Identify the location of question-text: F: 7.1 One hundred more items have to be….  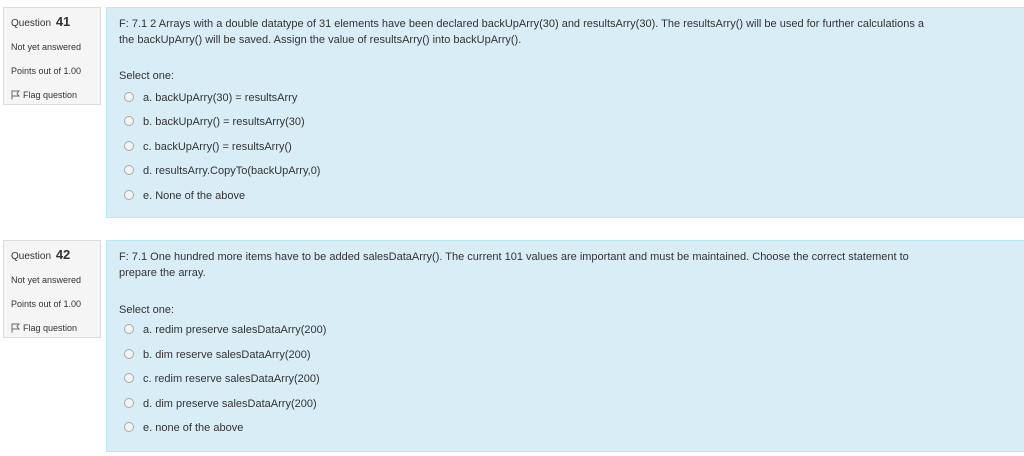
(569, 265).